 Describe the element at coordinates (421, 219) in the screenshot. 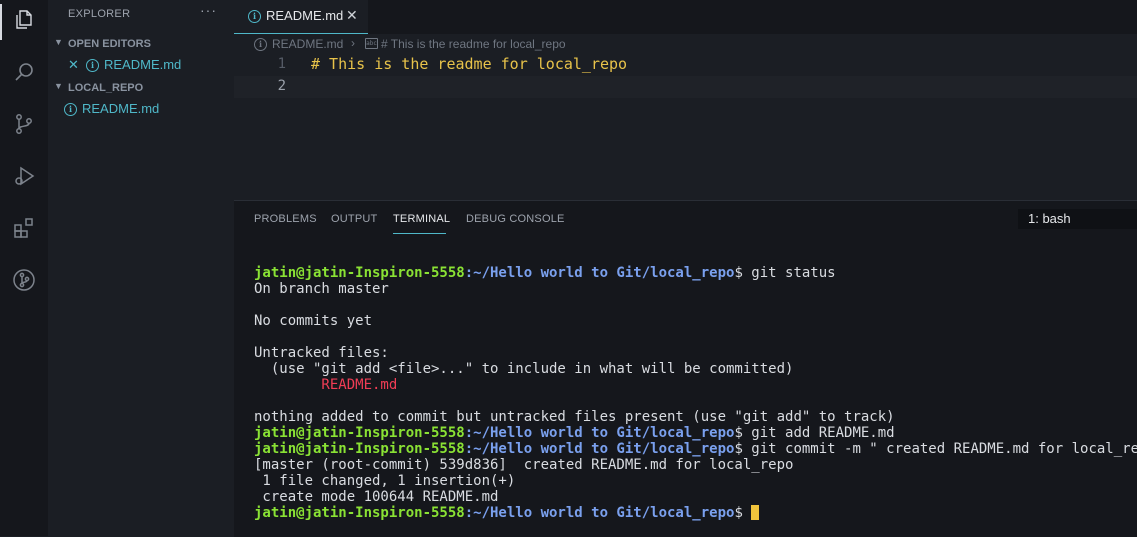

I see `tab-terminal: TERMINAL` at that location.